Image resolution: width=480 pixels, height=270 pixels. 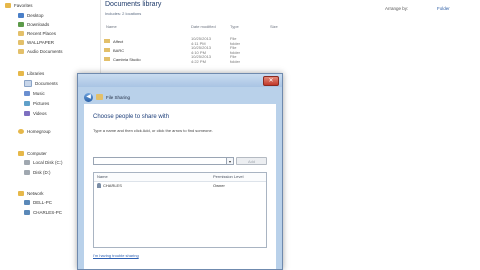 I want to click on desktop-icon, so click(x=21, y=15).